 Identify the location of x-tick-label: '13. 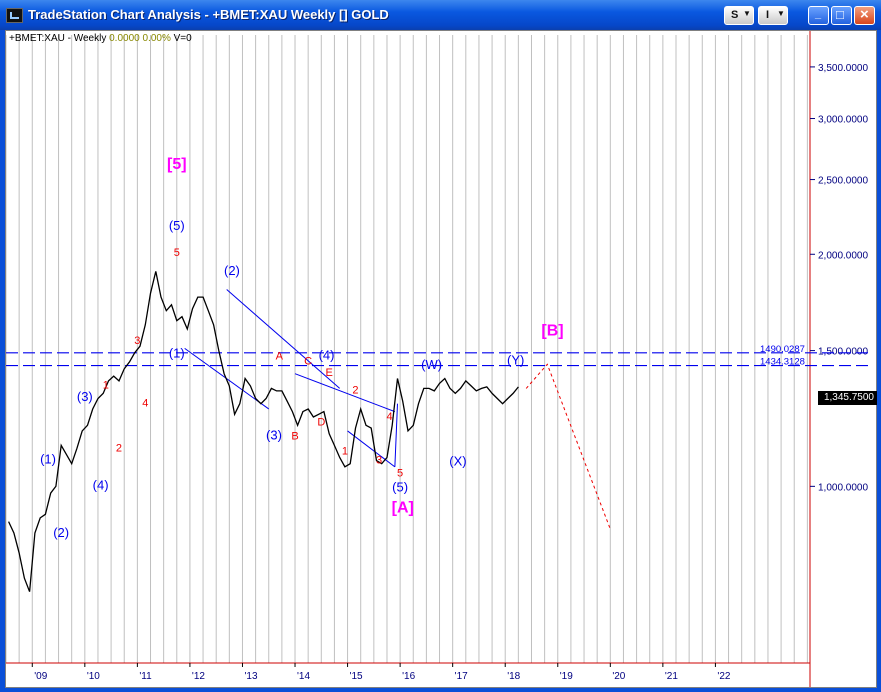
(250, 676).